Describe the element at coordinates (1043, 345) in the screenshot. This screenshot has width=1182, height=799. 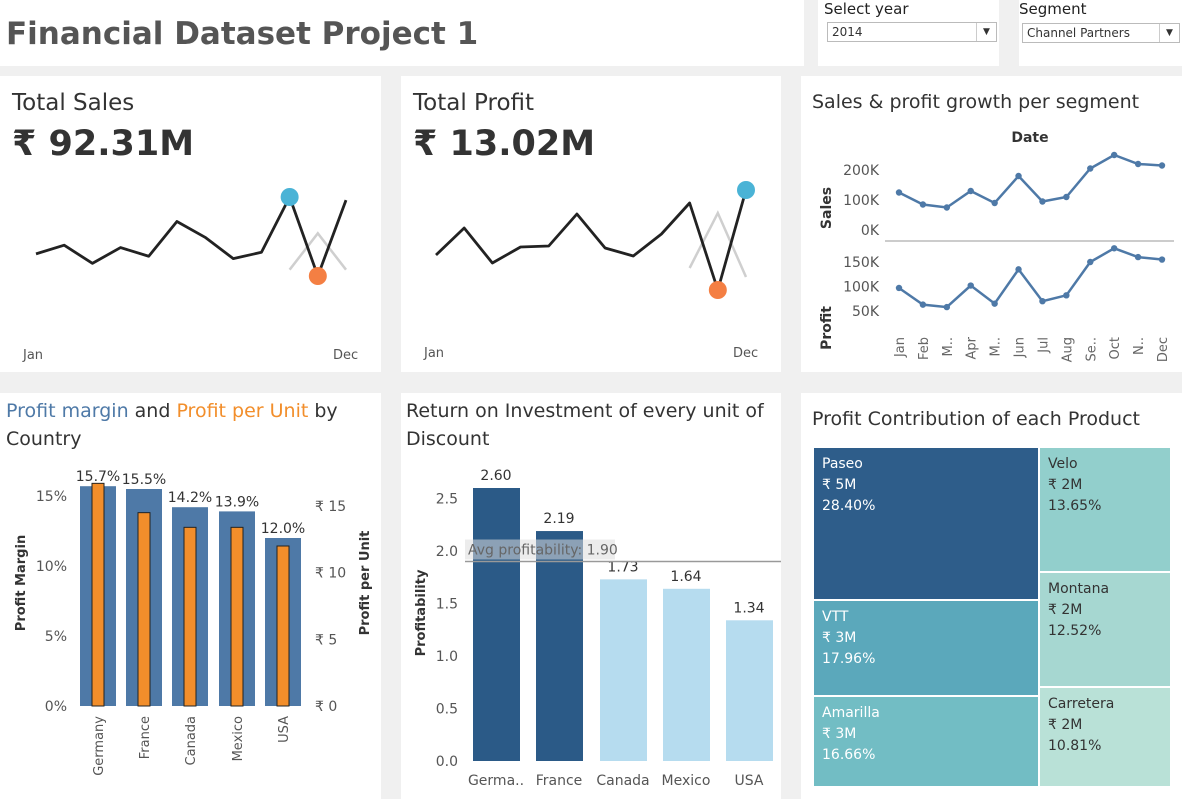
I see `month-tick-label: Jul` at that location.